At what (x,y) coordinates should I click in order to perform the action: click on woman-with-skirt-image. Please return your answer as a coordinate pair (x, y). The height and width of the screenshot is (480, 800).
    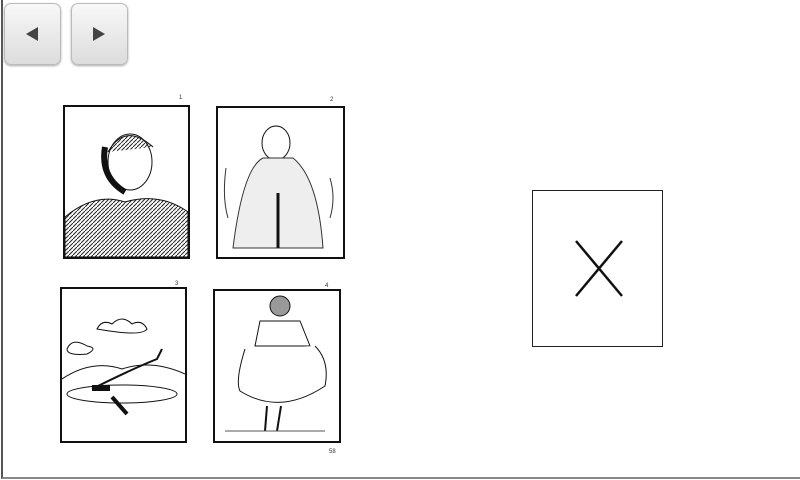
    Looking at the image, I should click on (276, 363).